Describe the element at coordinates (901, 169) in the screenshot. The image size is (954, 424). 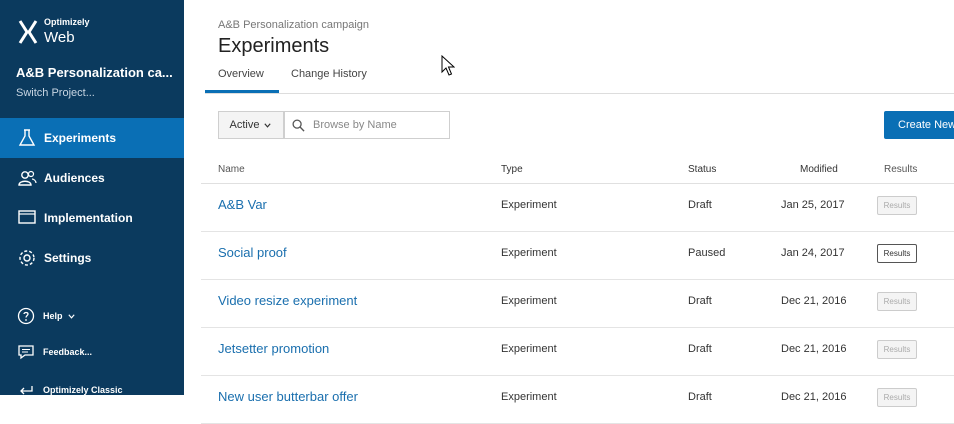
I see `column-header-results: Results` at that location.